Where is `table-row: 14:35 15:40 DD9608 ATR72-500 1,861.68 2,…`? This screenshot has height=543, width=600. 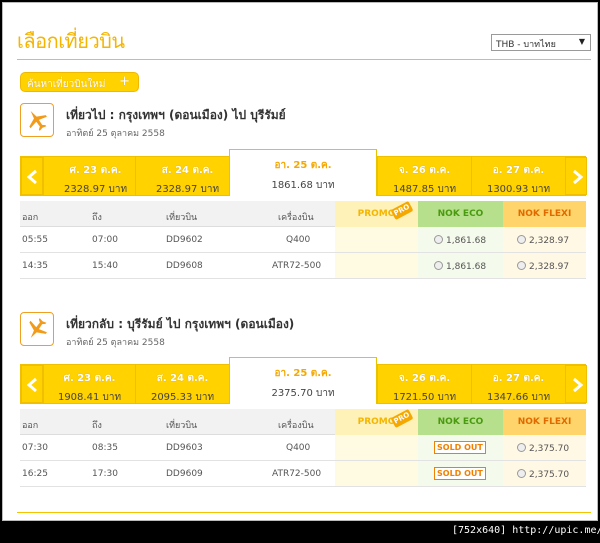
table-row: 14:35 15:40 DD9608 ATR72-500 1,861.68 2,… is located at coordinates (303, 266).